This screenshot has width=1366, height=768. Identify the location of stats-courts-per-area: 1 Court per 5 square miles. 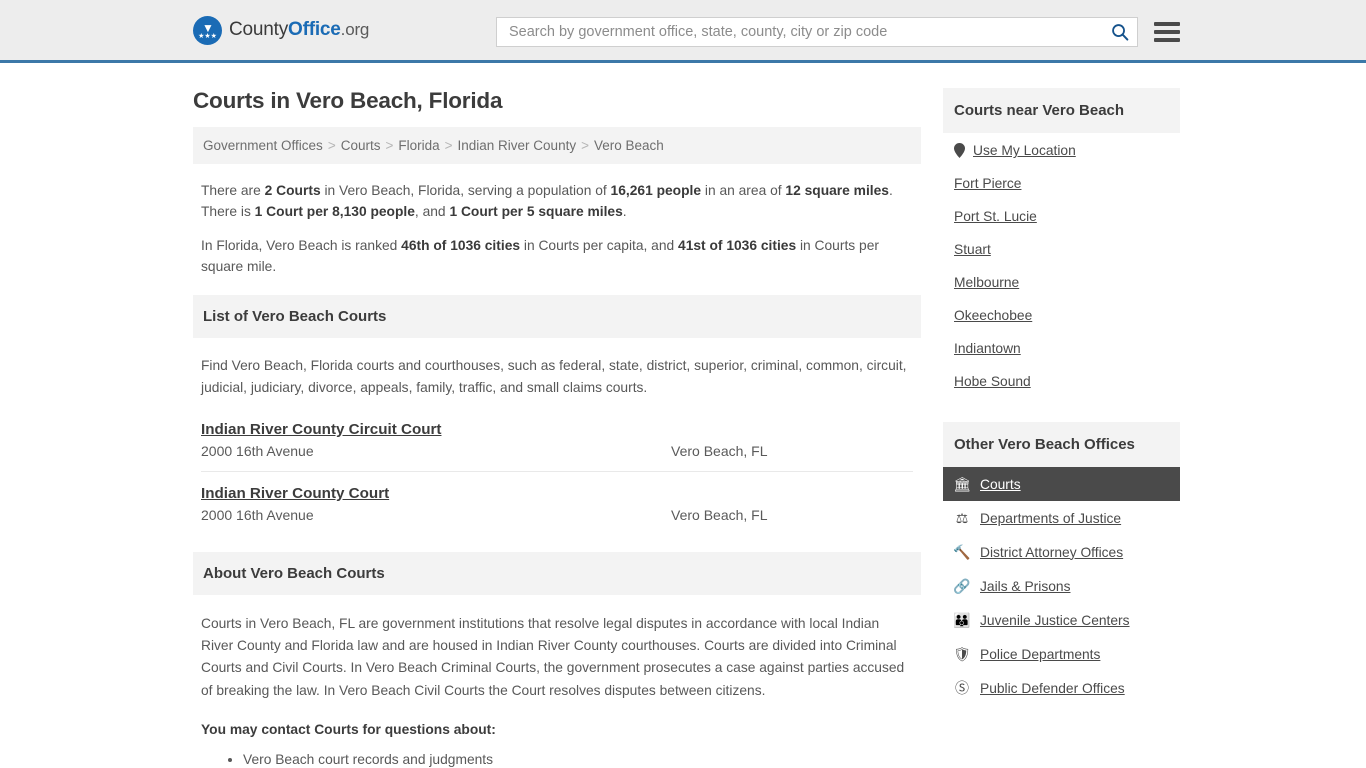
(536, 212).